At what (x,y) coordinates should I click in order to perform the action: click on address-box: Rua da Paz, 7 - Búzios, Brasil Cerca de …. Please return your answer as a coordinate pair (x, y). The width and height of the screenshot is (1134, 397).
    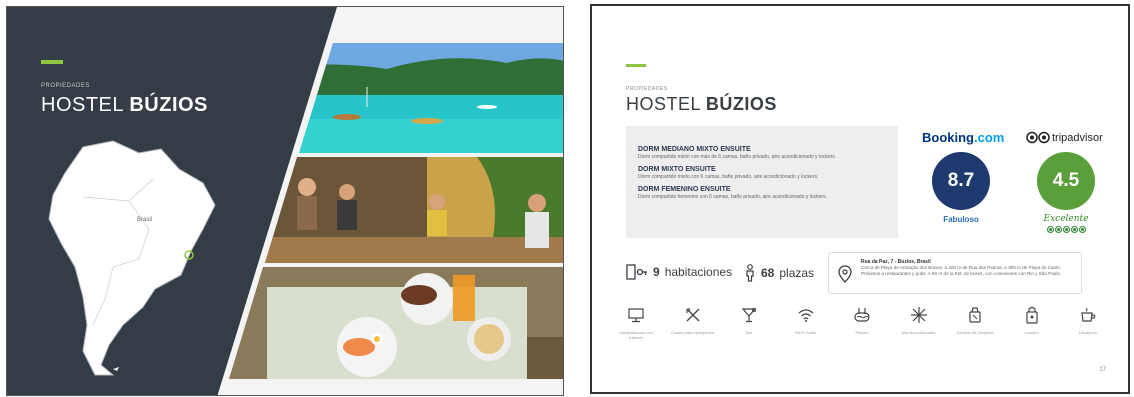
    Looking at the image, I should click on (955, 273).